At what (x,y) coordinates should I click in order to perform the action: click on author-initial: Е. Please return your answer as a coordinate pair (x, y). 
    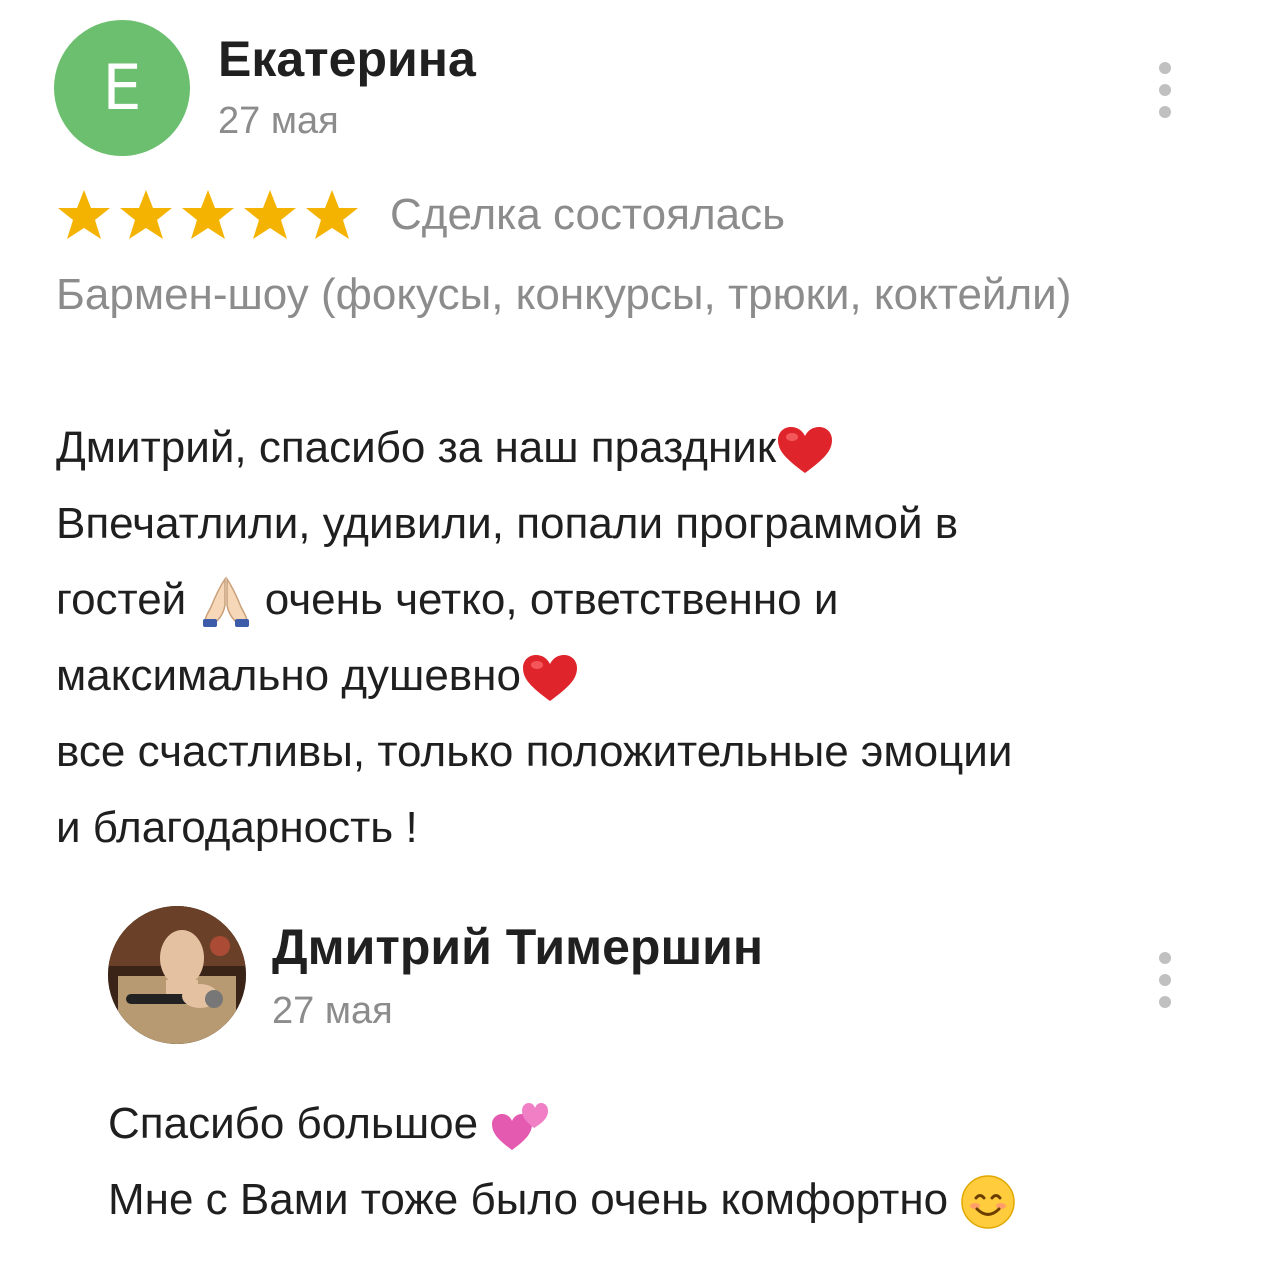
    Looking at the image, I should click on (122, 87).